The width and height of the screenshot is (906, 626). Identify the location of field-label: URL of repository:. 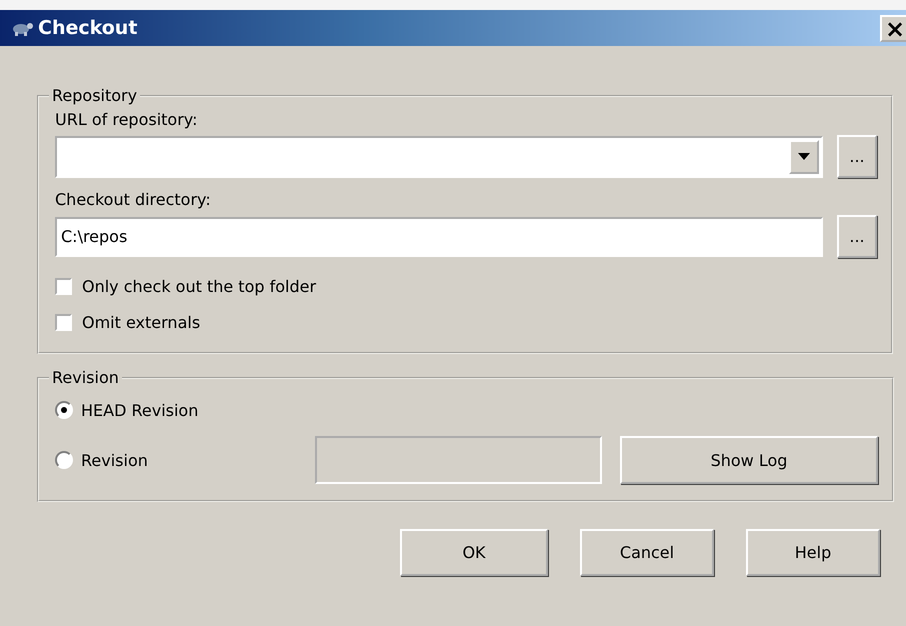
(126, 119).